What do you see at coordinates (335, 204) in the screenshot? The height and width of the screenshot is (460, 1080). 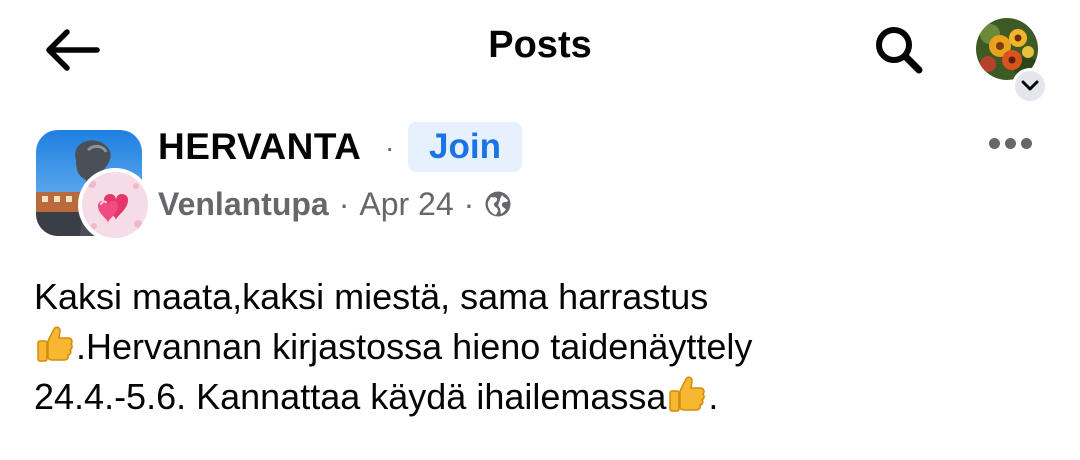 I see `post-meta: Venlantupa · Apr 24 ·` at bounding box center [335, 204].